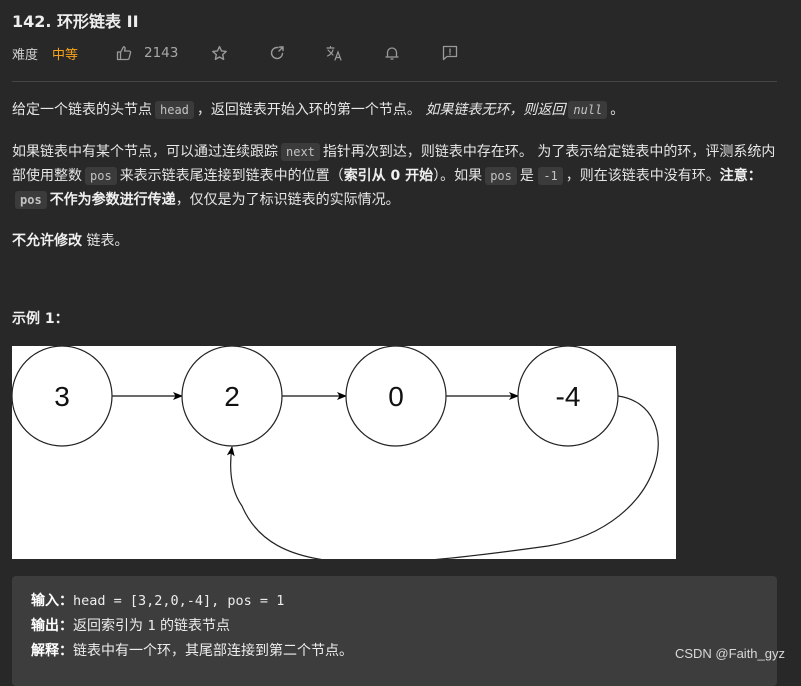 The width and height of the screenshot is (801, 686). I want to click on text: 如果链表中有某个节点，可以通过连续跟踪, so click(145, 152).